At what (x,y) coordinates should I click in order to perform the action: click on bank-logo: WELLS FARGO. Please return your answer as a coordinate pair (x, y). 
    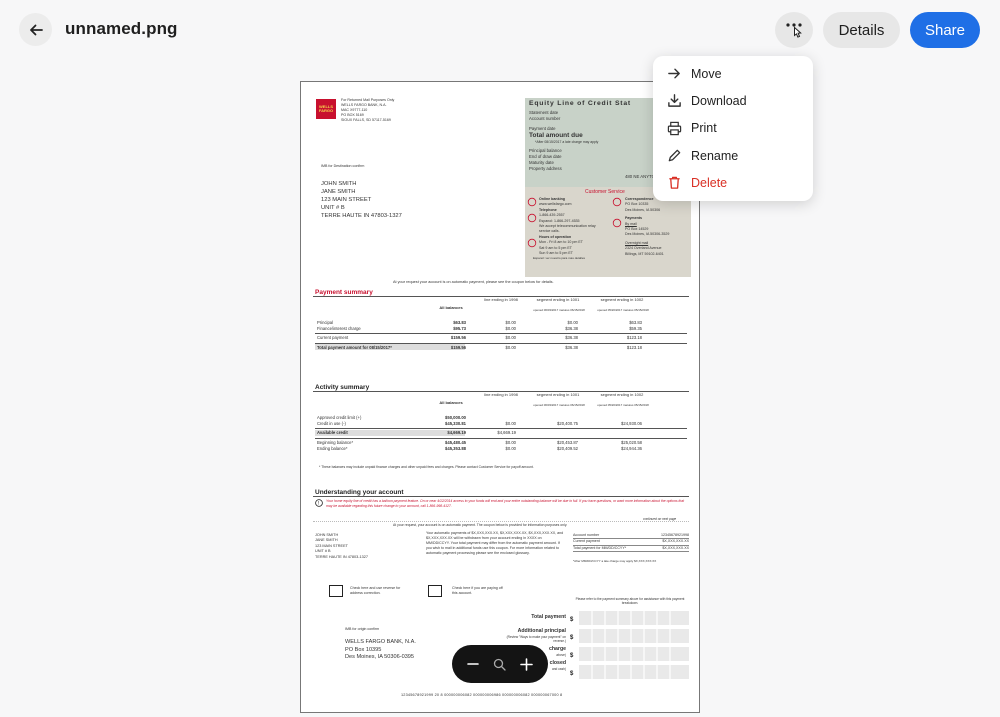
    Looking at the image, I should click on (326, 109).